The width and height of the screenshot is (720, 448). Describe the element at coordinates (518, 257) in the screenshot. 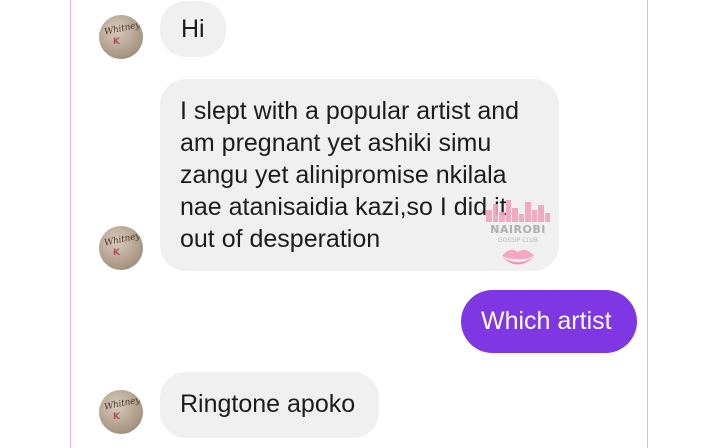

I see `lips-icon` at that location.